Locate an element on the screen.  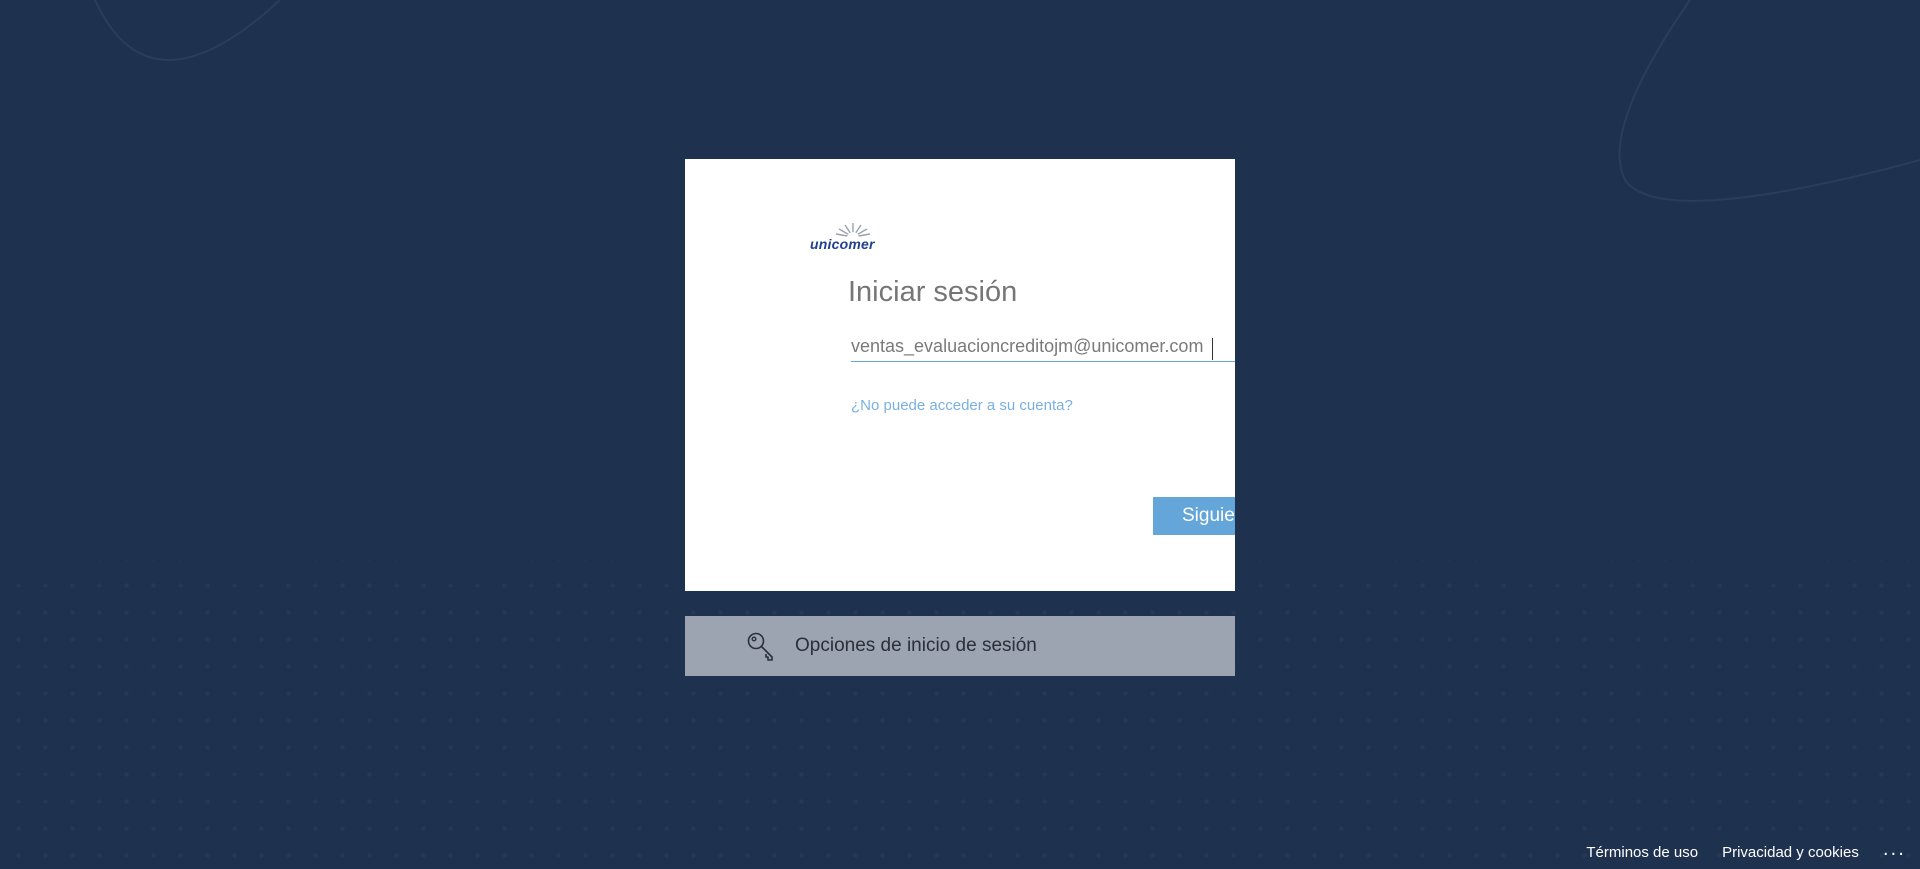
logo-text: unicomer is located at coordinates (842, 244).